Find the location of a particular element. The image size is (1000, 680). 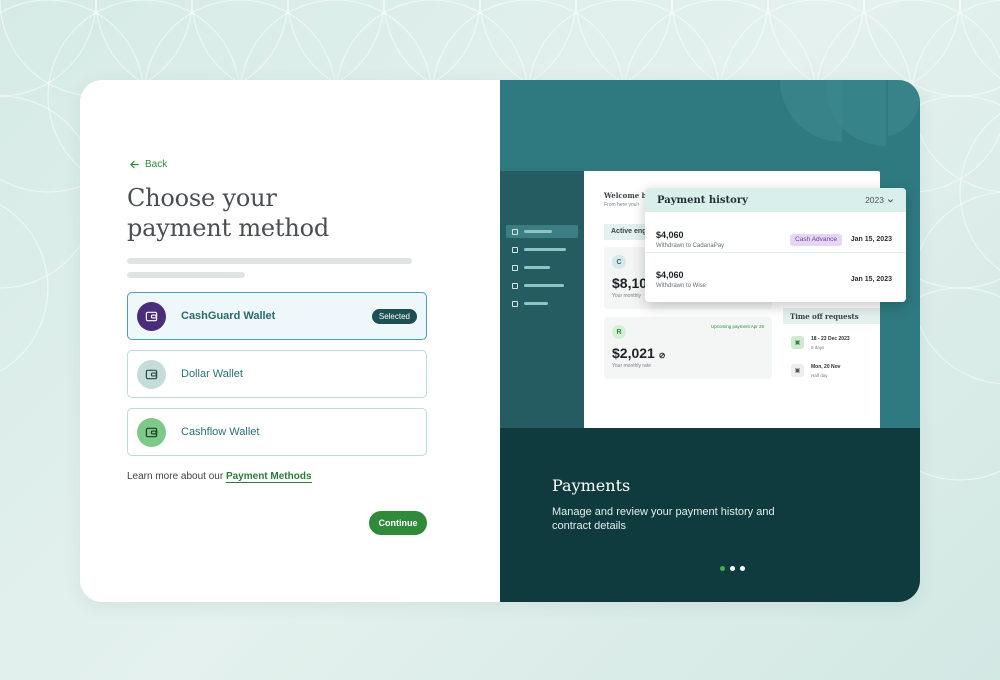

amount: $8,10 is located at coordinates (630, 283).